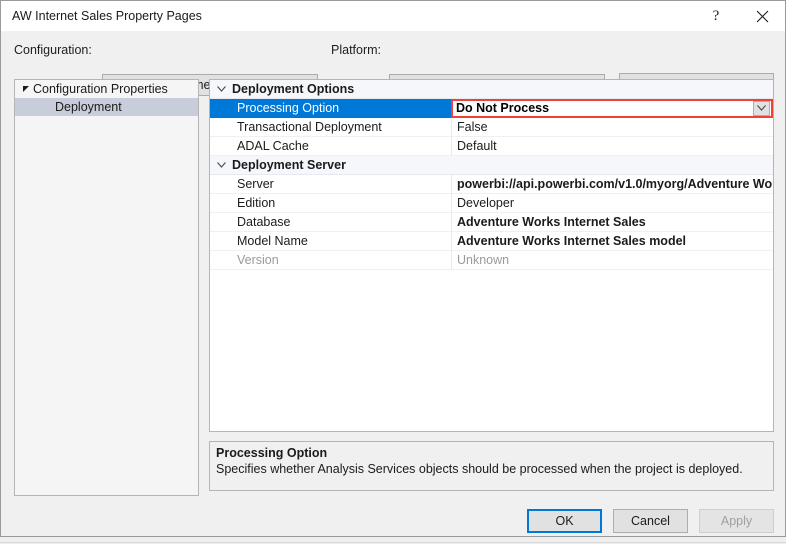 The width and height of the screenshot is (786, 544). I want to click on property-value: Adventure Works Internet Sales model, so click(612, 241).